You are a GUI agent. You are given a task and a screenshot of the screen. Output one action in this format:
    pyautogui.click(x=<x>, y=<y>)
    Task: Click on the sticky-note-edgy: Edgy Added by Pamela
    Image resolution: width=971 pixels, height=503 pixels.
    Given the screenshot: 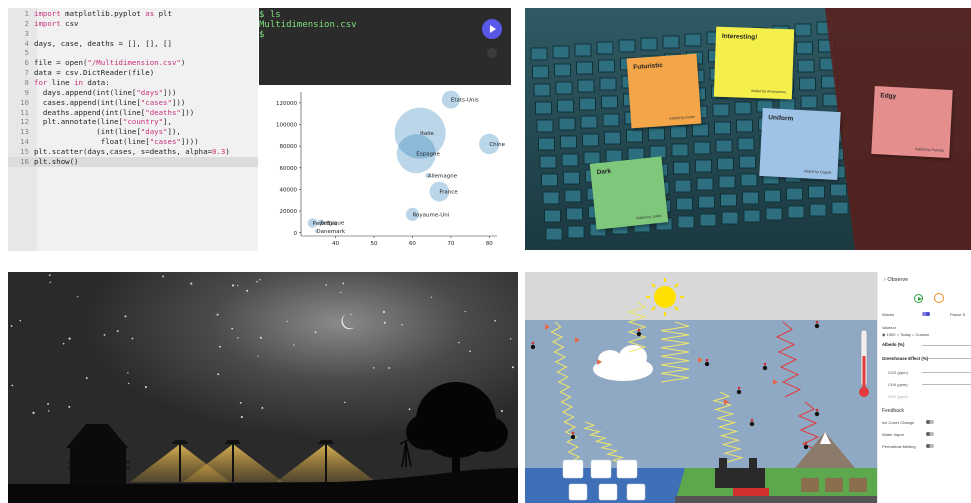 What is the action you would take?
    pyautogui.click(x=912, y=122)
    